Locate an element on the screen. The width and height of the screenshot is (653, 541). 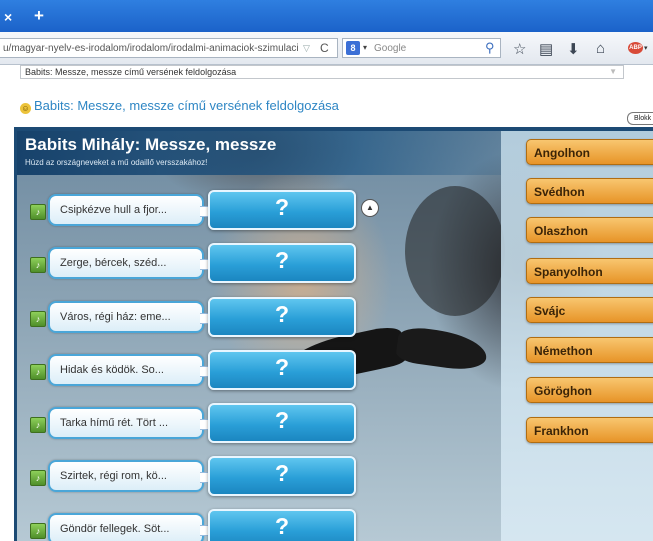
blokk-button: Blokk is located at coordinates (640, 118).